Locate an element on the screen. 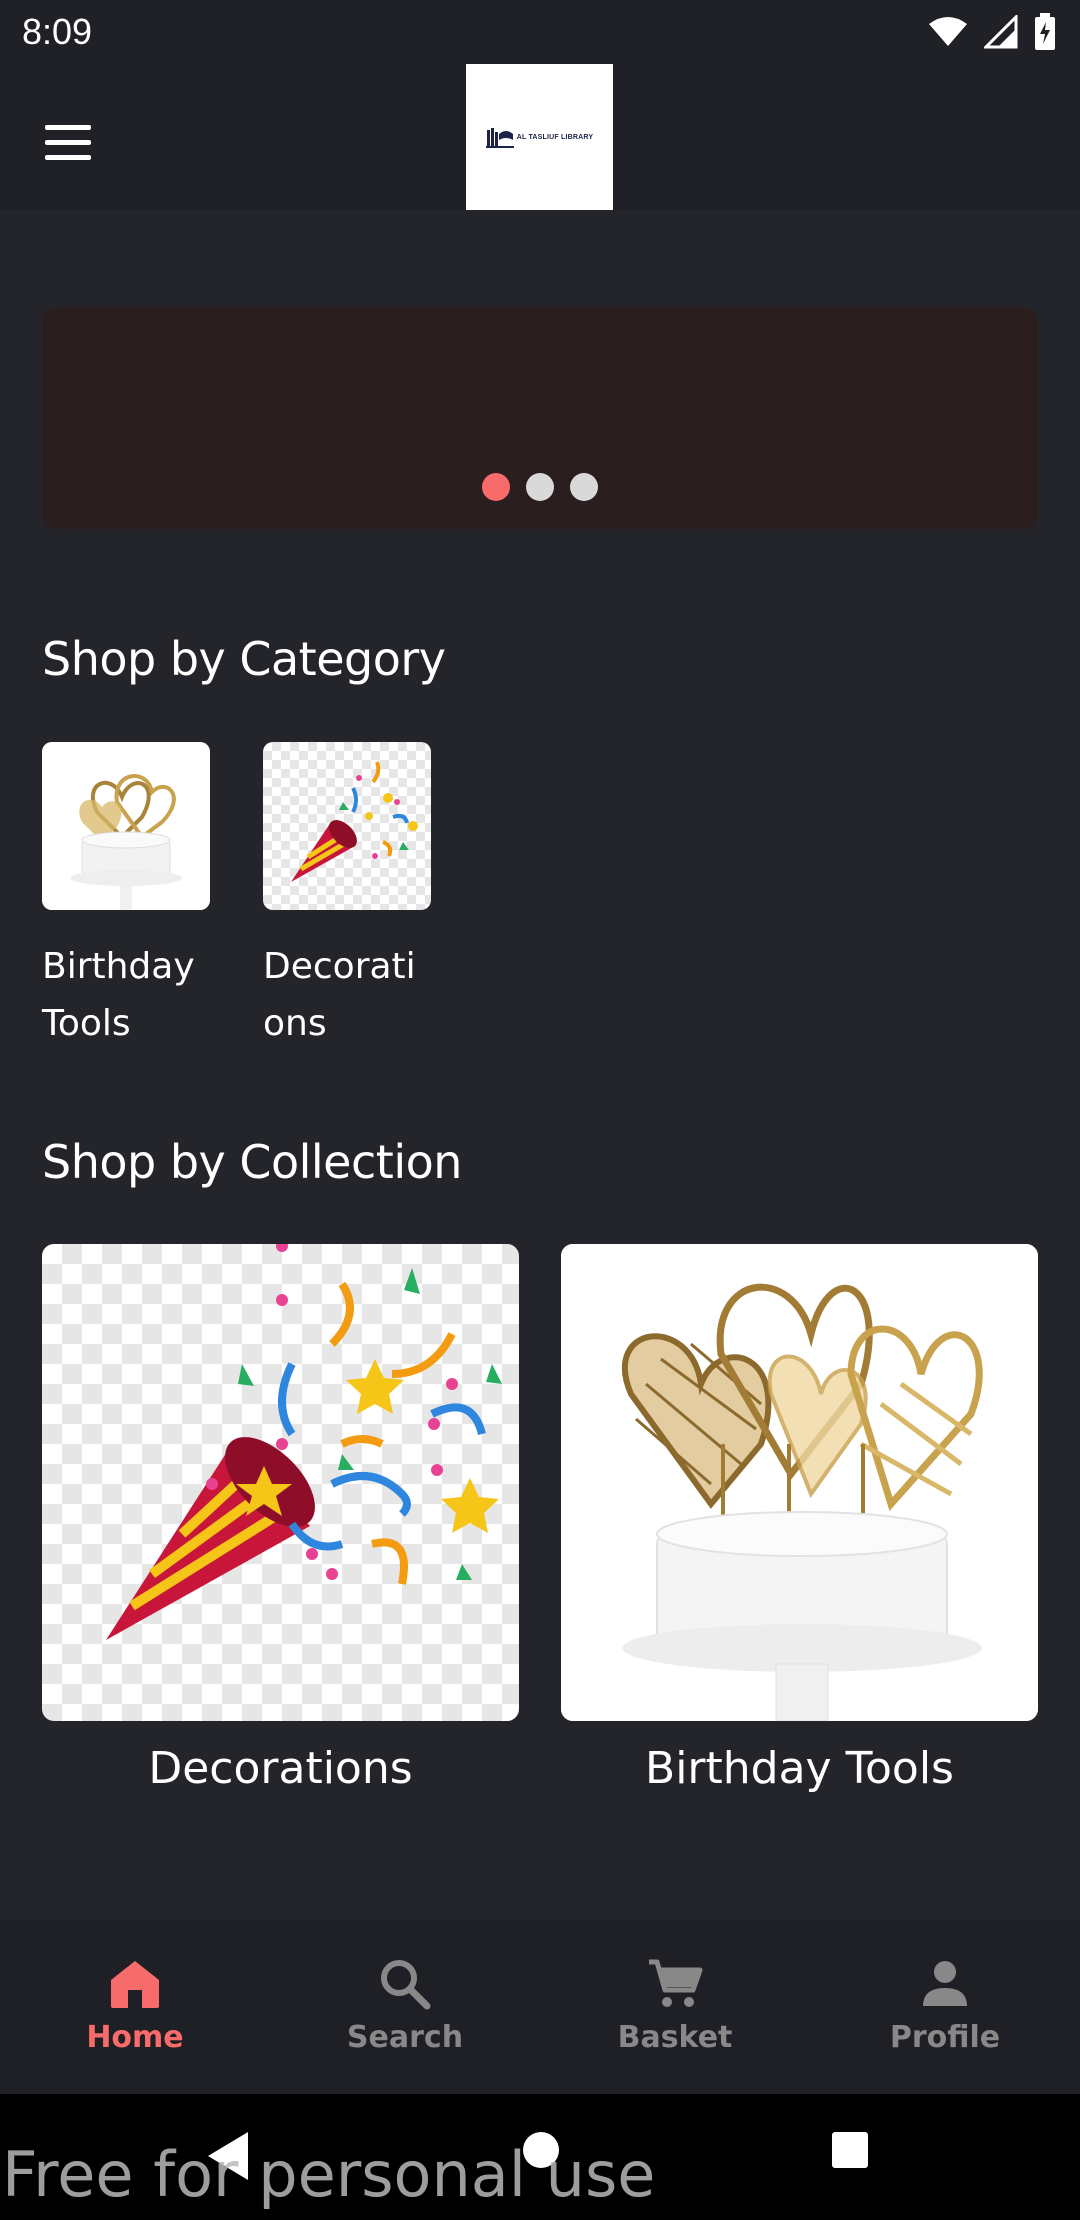 The image size is (1080, 2220). app-logo: AL TASLIUF LIBRARY is located at coordinates (539, 137).